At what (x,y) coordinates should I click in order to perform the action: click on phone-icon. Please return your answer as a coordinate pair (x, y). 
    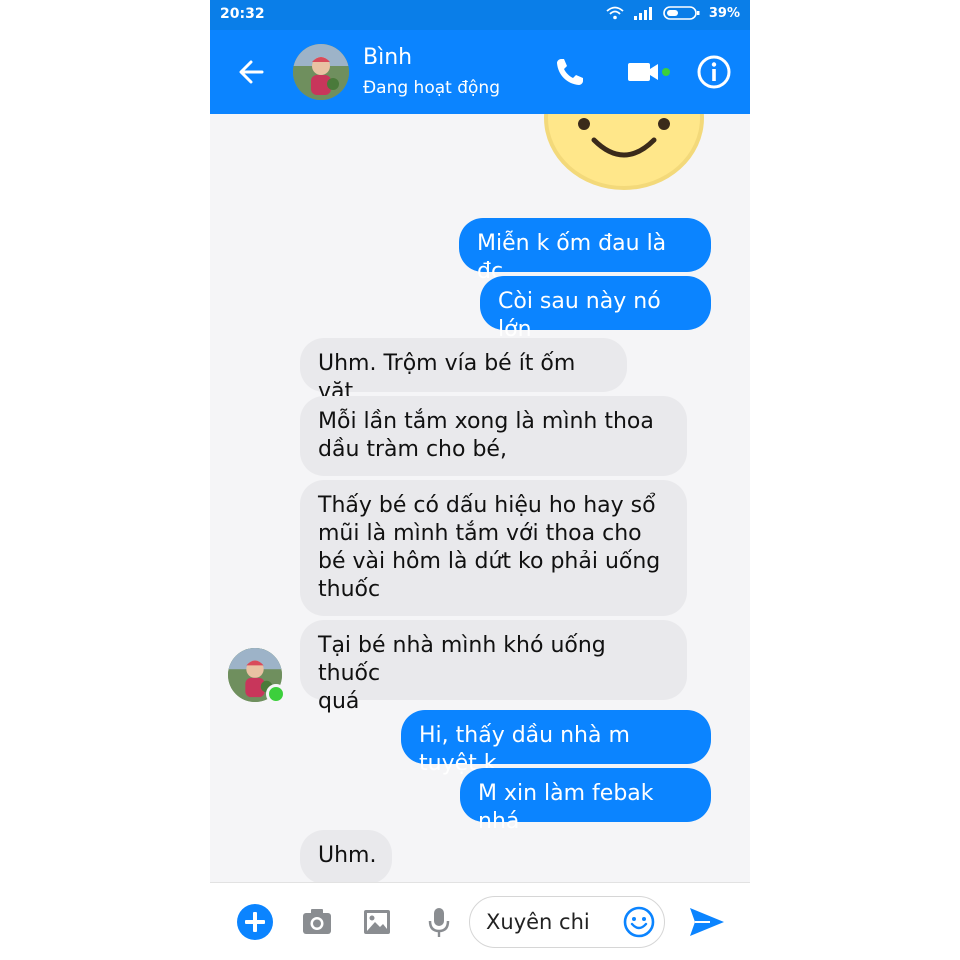
    Looking at the image, I should click on (570, 72).